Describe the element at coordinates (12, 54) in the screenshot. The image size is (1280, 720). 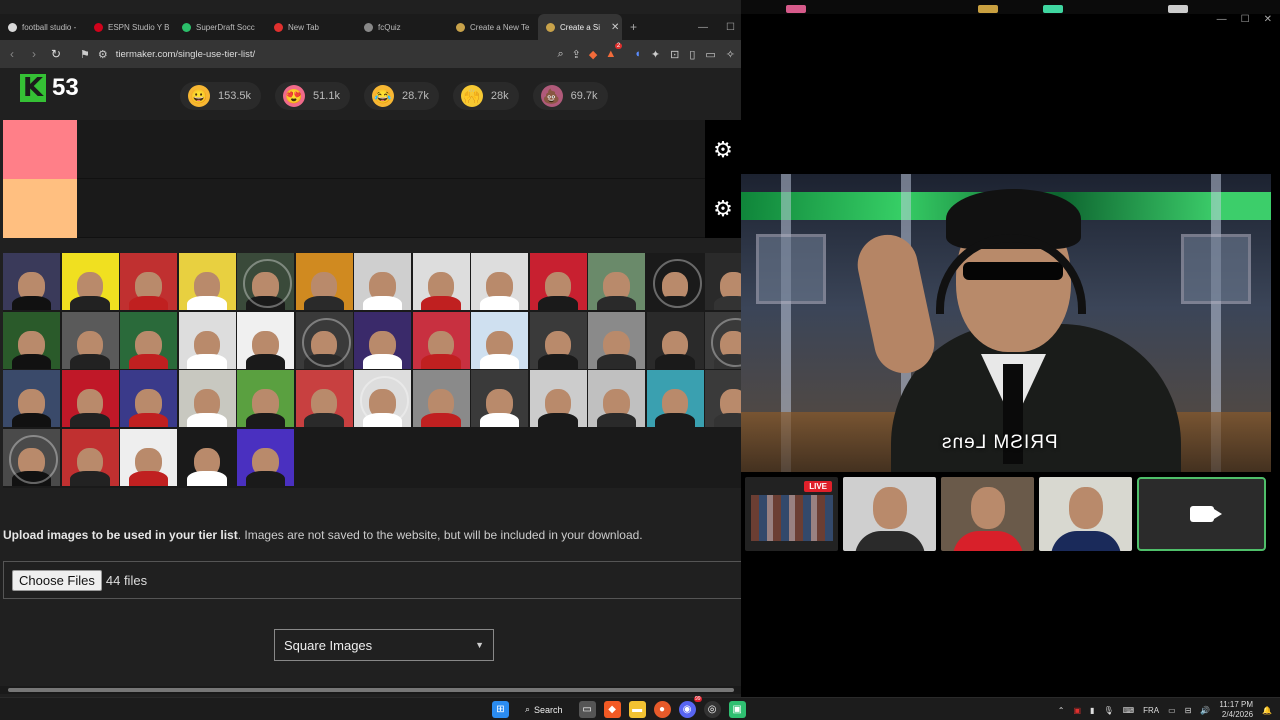
I see `back-icon: ‹` at that location.